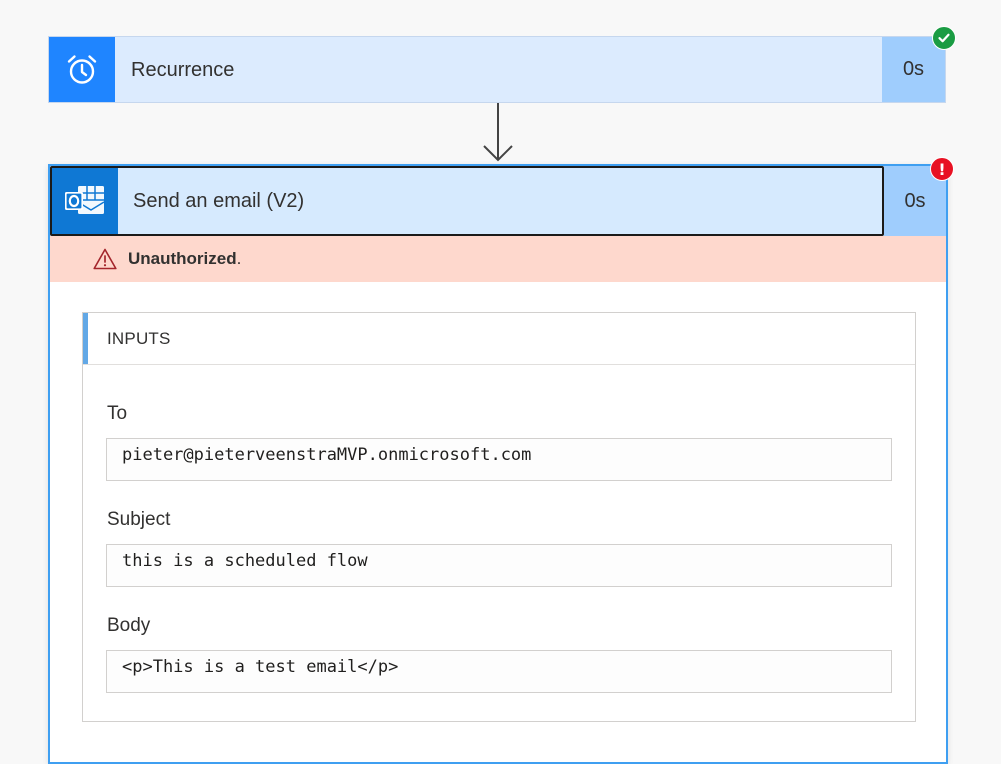 This screenshot has width=1001, height=764. Describe the element at coordinates (942, 169) in the screenshot. I see `error-circle-icon: !` at that location.